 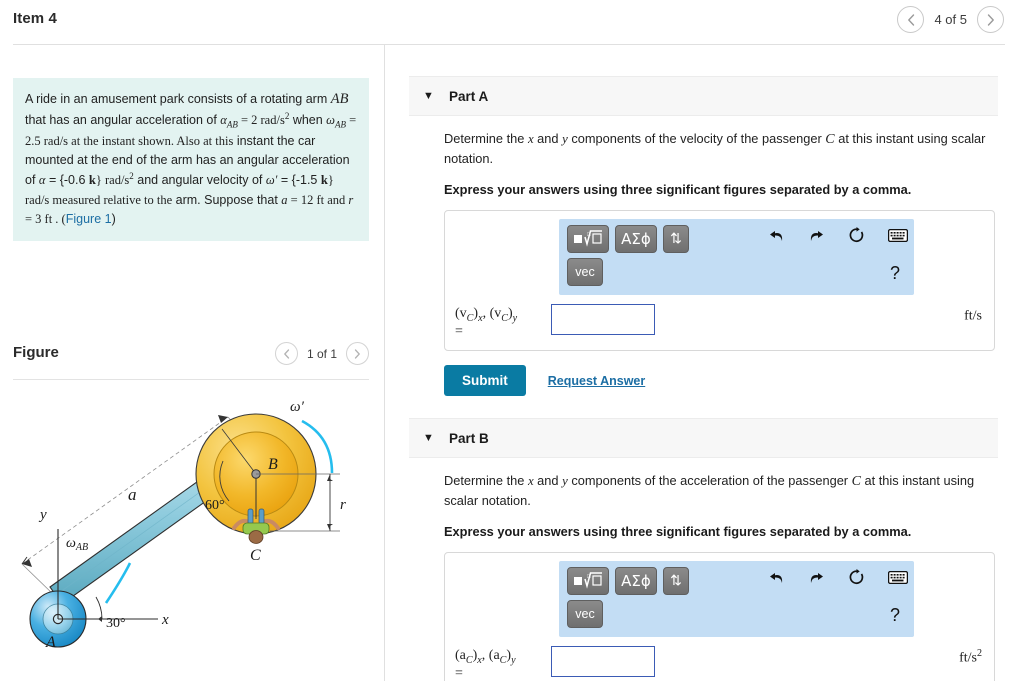 I want to click on label-B: B, so click(x=273, y=464).